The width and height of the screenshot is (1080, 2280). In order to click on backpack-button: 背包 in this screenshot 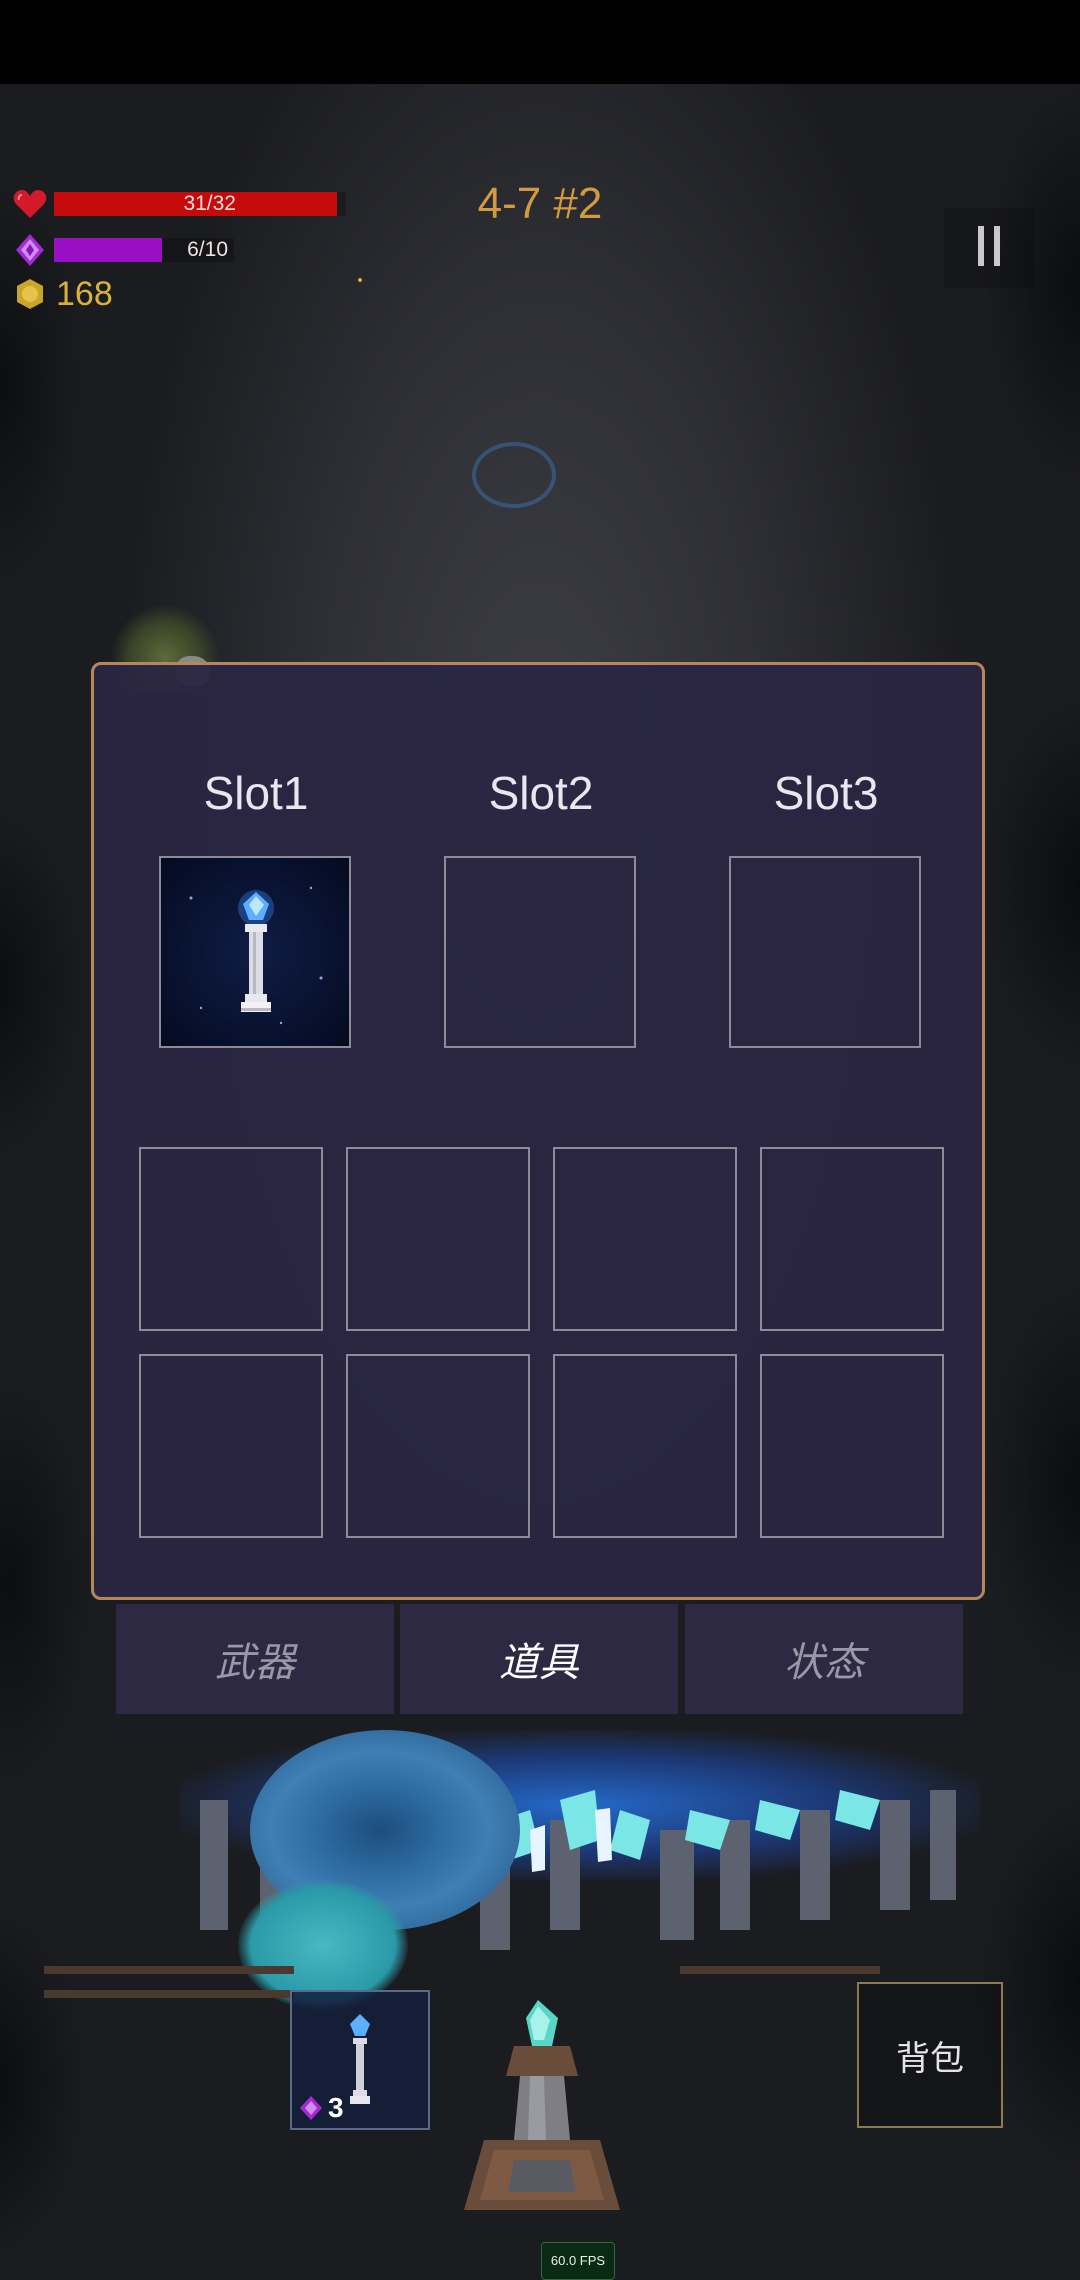, I will do `click(930, 2055)`.